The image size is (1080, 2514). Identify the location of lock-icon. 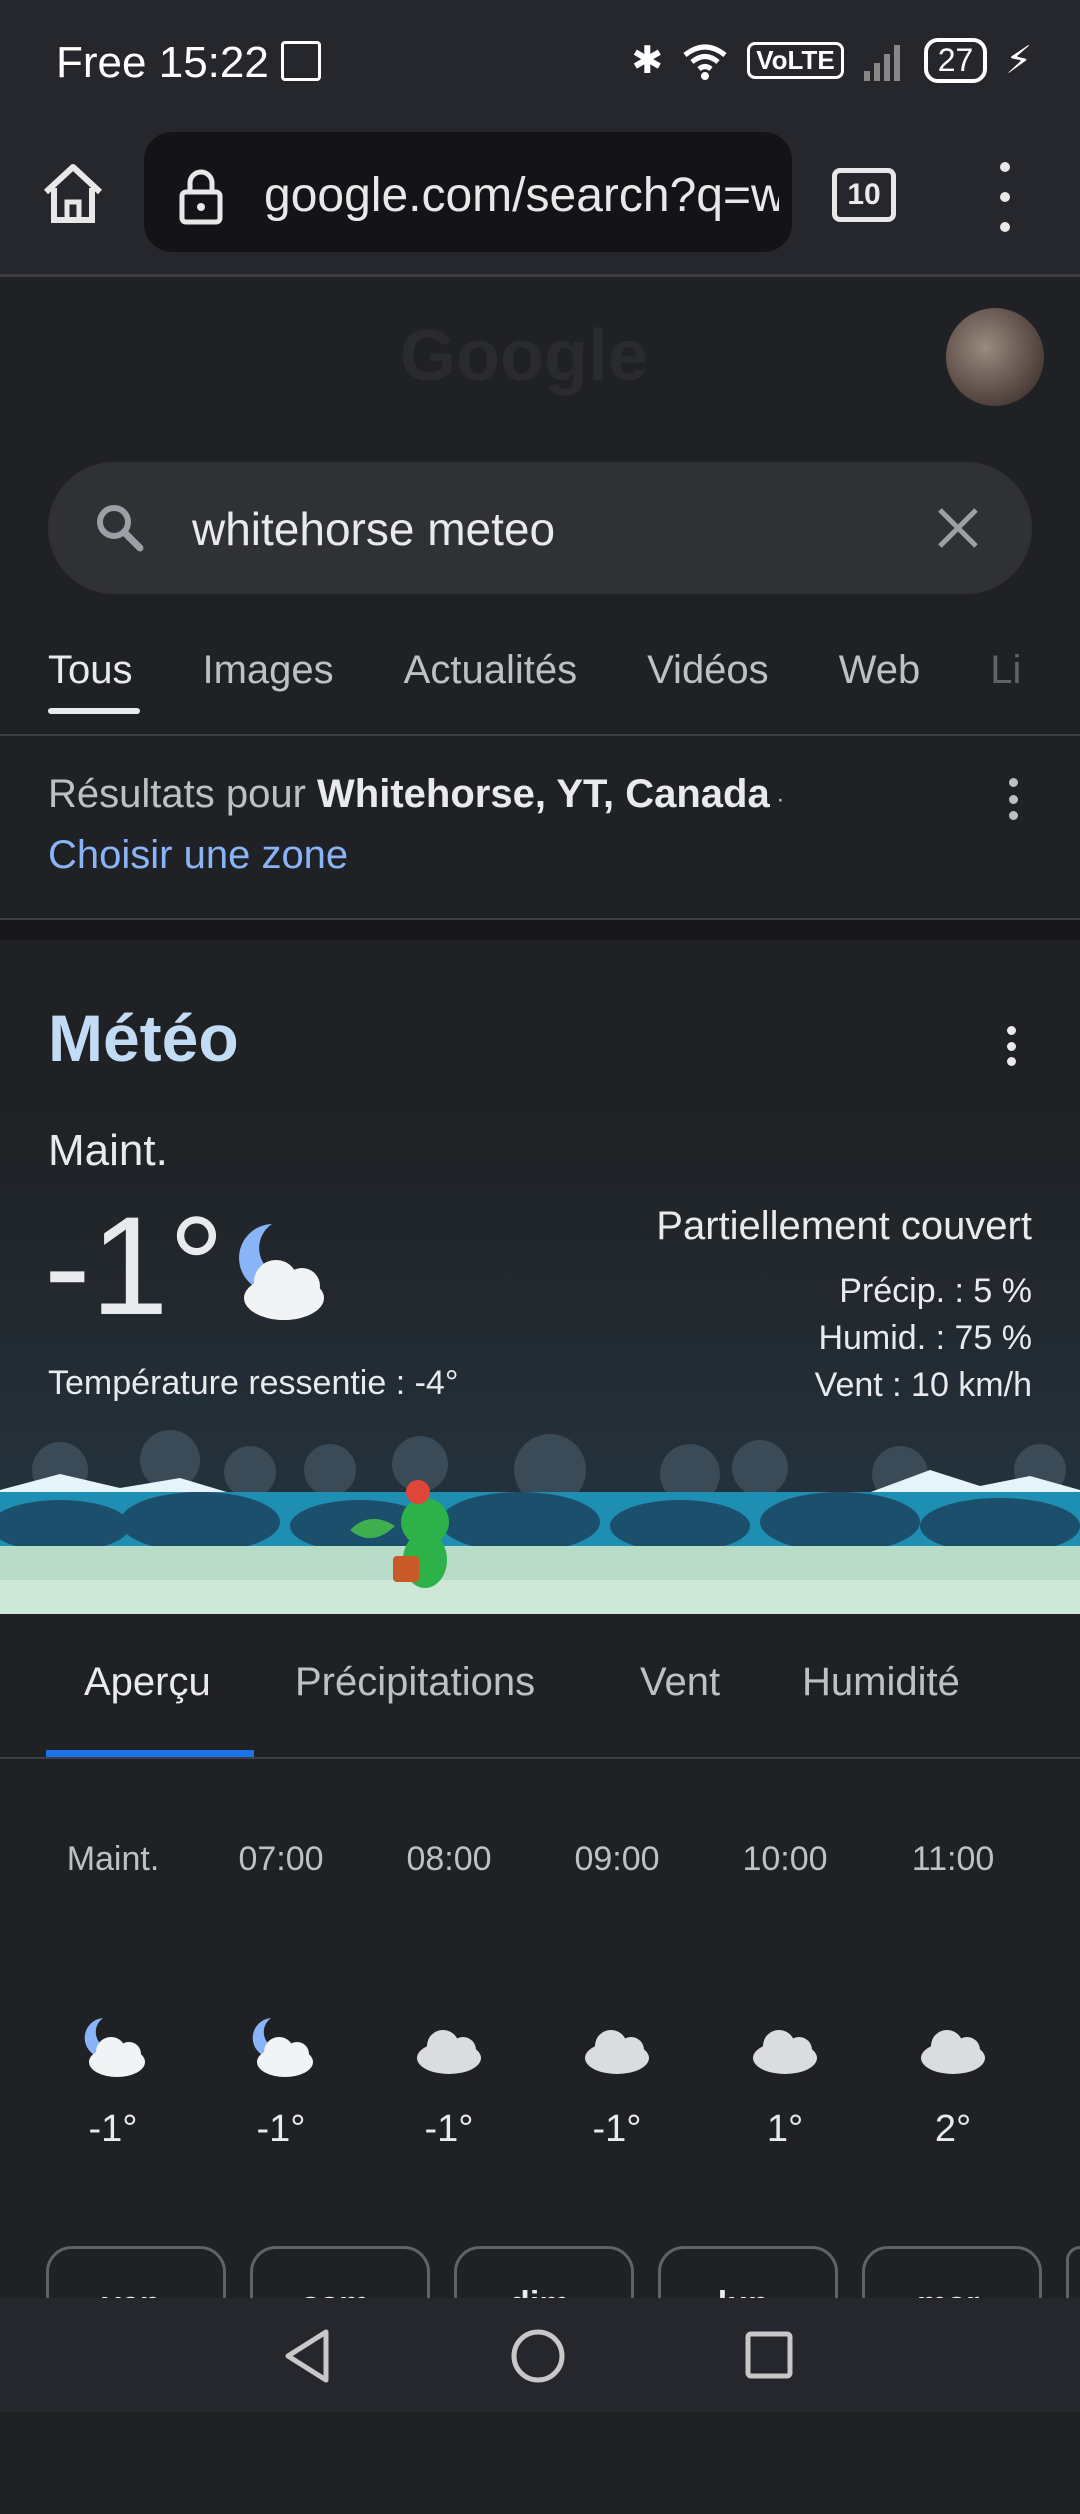
(201, 196).